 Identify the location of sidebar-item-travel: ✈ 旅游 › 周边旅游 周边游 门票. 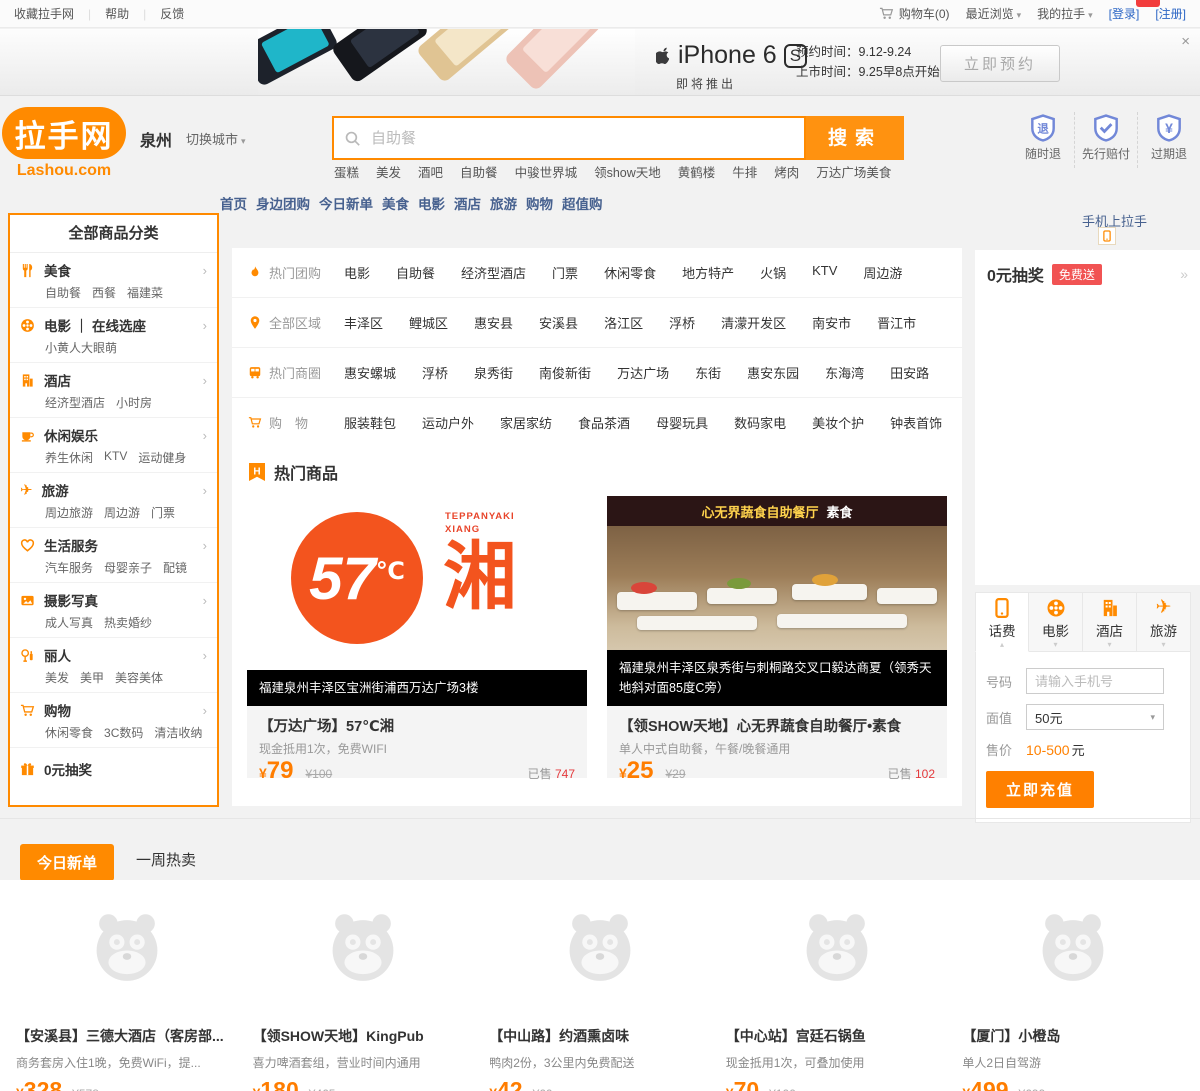
(113, 500).